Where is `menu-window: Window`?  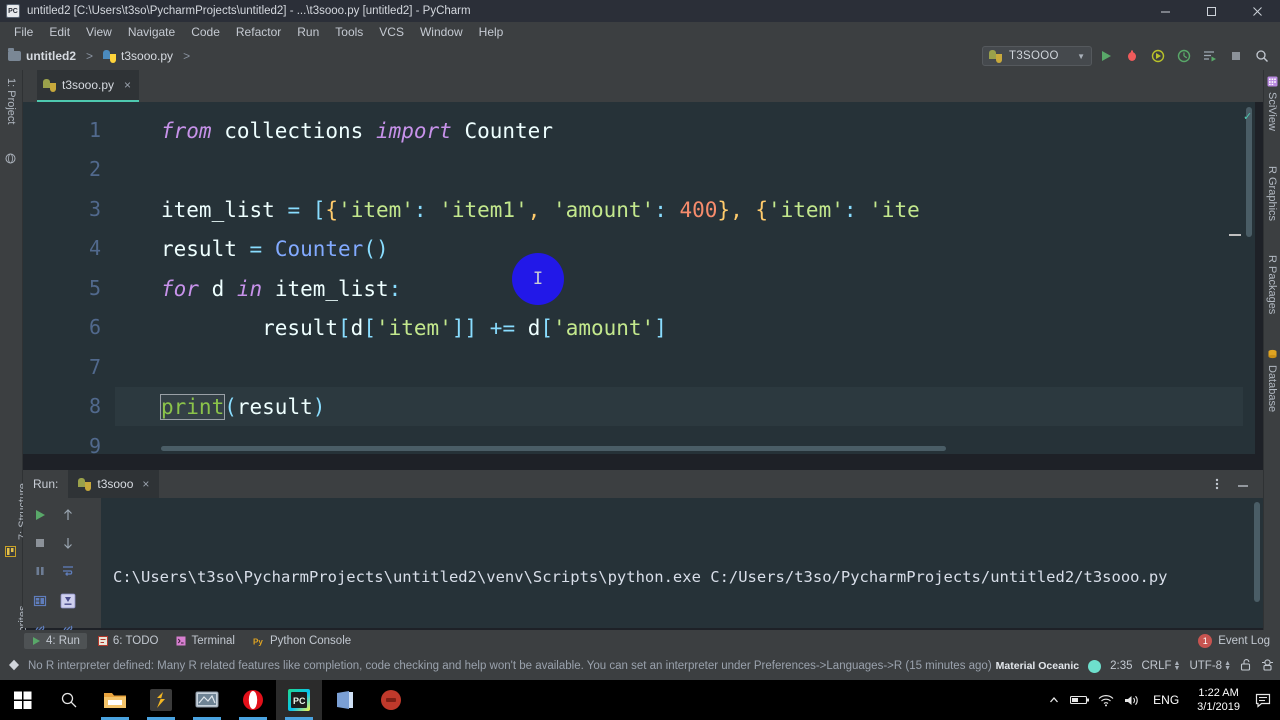 menu-window: Window is located at coordinates (441, 32).